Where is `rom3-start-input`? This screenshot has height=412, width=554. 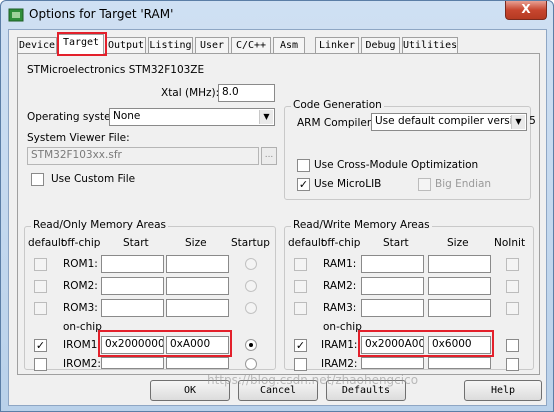 rom3-start-input is located at coordinates (132, 308).